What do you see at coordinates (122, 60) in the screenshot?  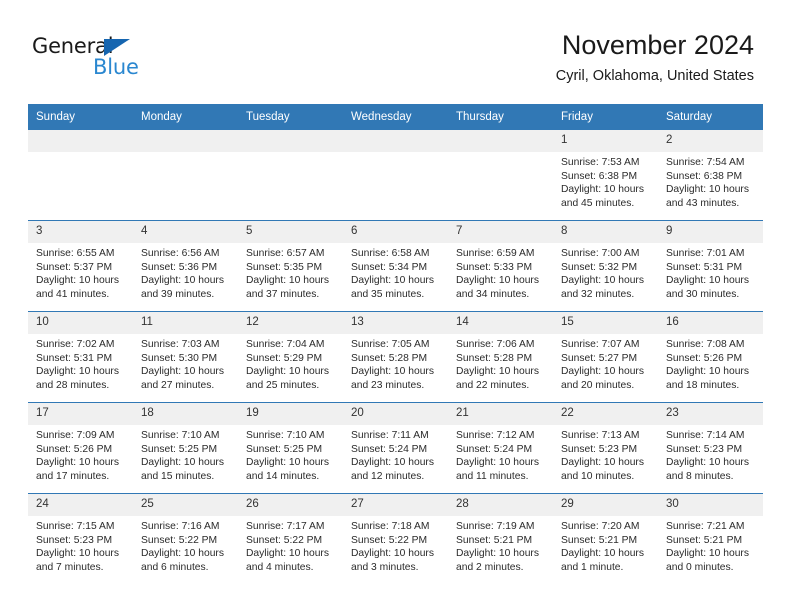 I see `general-blue-logo: General Blue` at bounding box center [122, 60].